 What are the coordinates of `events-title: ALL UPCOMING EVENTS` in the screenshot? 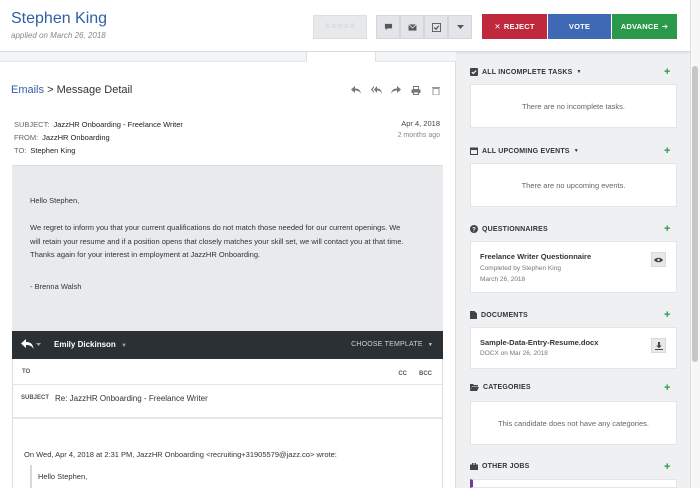 It's located at (526, 151).